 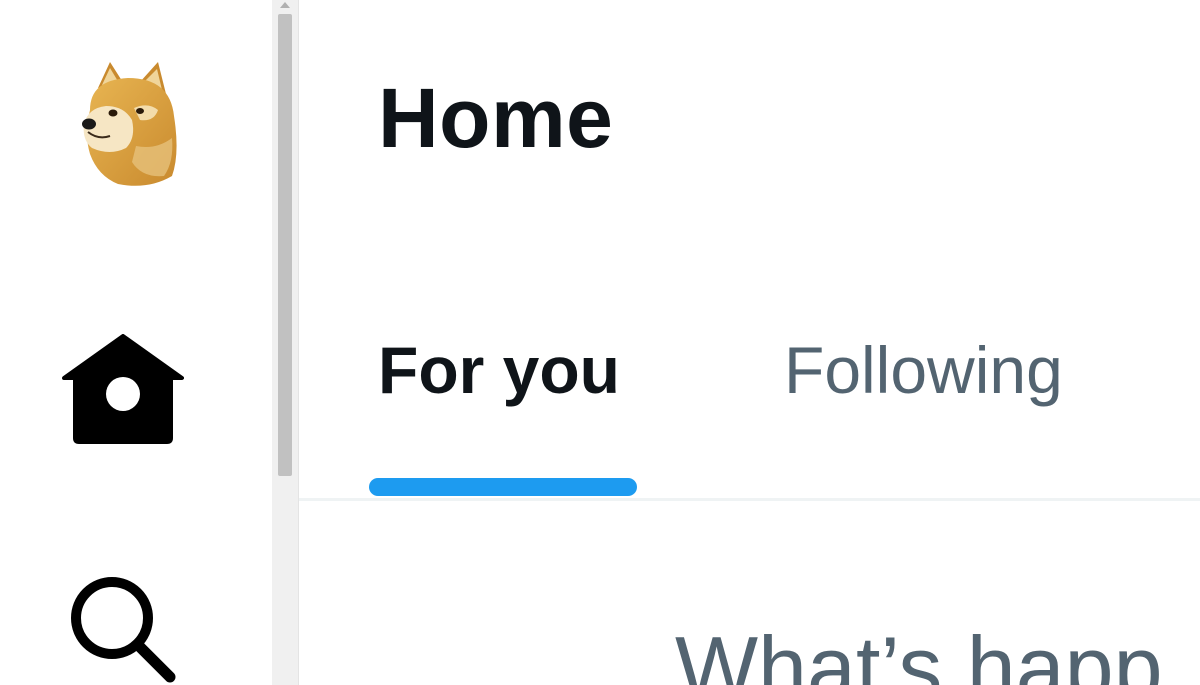 I want to click on active-tab-indicator, so click(x=503, y=487).